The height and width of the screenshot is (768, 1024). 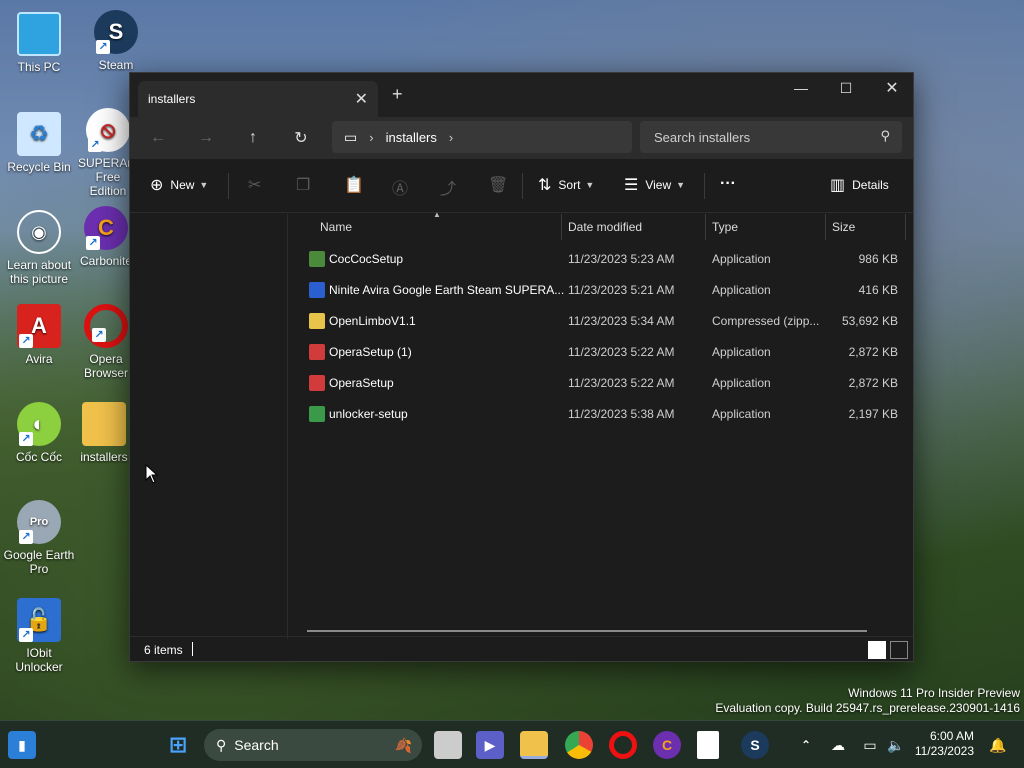 I want to click on carbonite-icon: C, so click(x=667, y=745).